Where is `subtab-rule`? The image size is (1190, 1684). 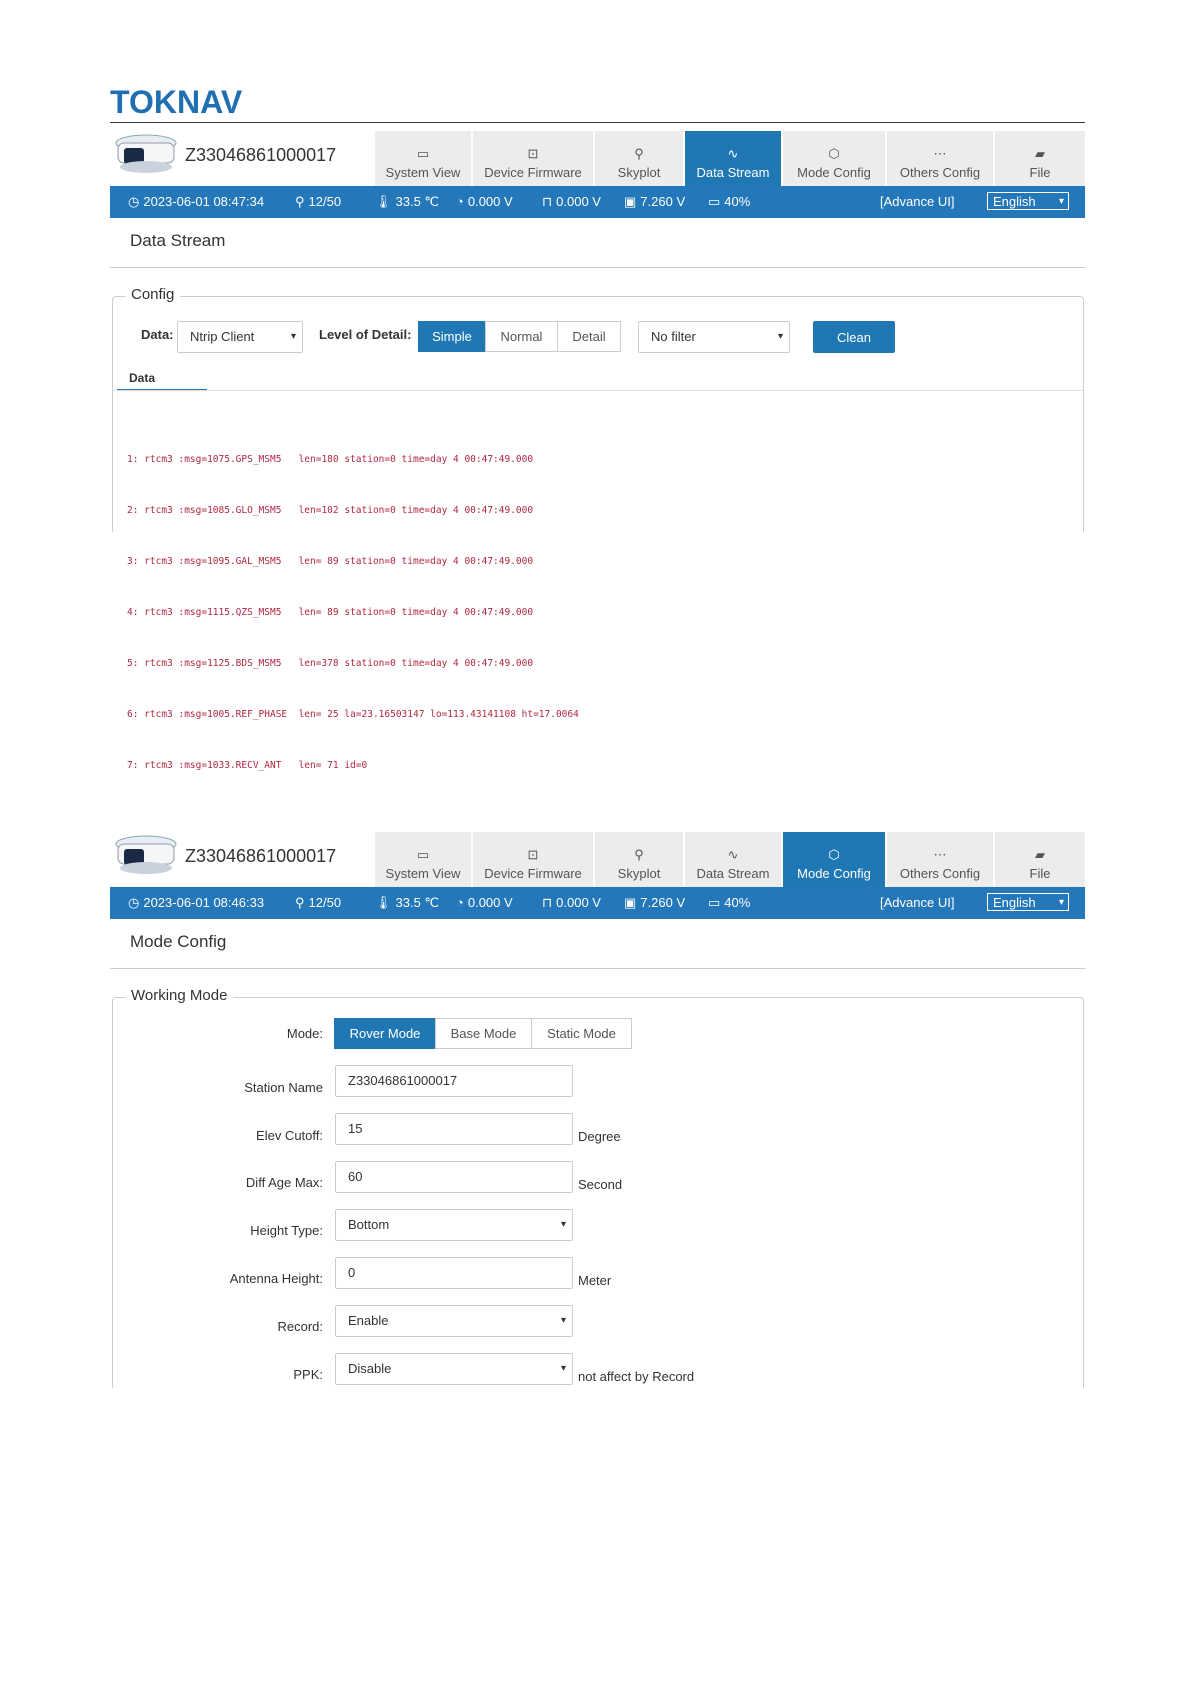 subtab-rule is located at coordinates (598, 390).